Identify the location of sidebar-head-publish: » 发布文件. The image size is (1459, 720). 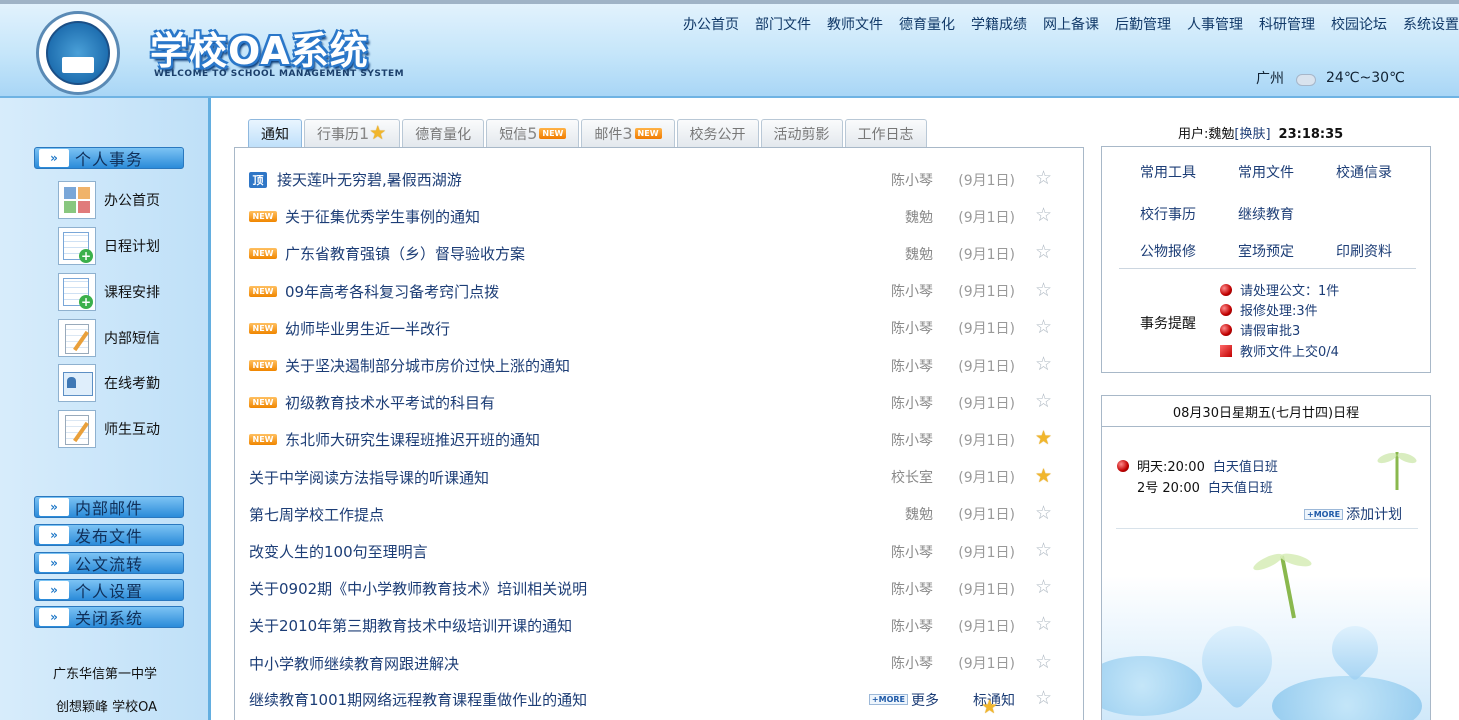
(109, 535).